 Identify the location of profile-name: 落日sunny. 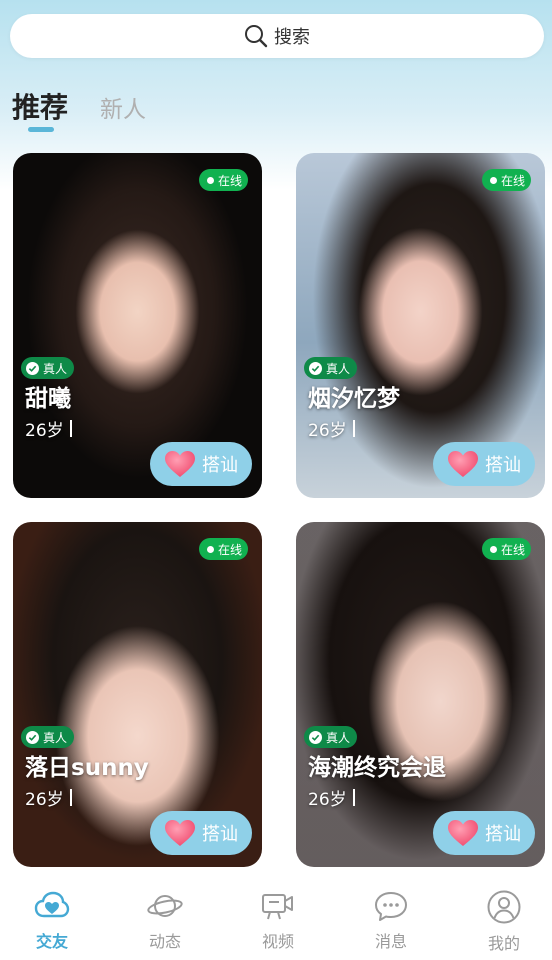
(87, 768).